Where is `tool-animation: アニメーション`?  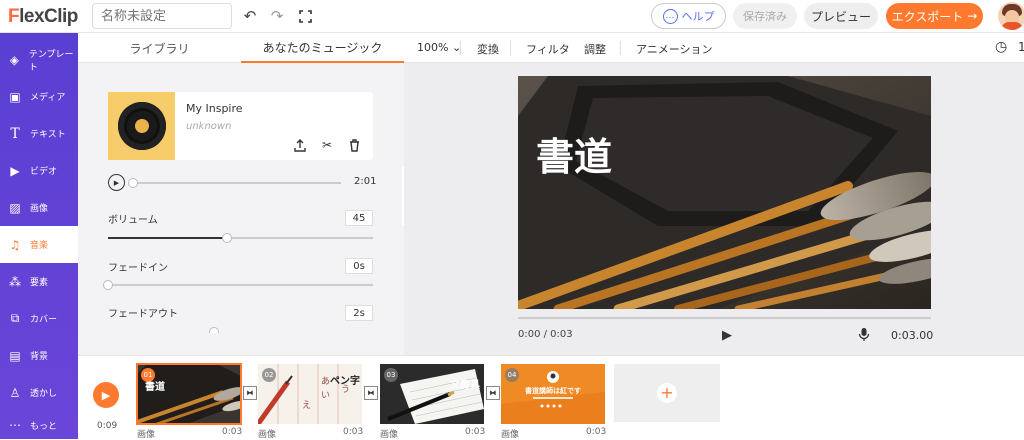
tool-animation: アニメーション is located at coordinates (674, 49).